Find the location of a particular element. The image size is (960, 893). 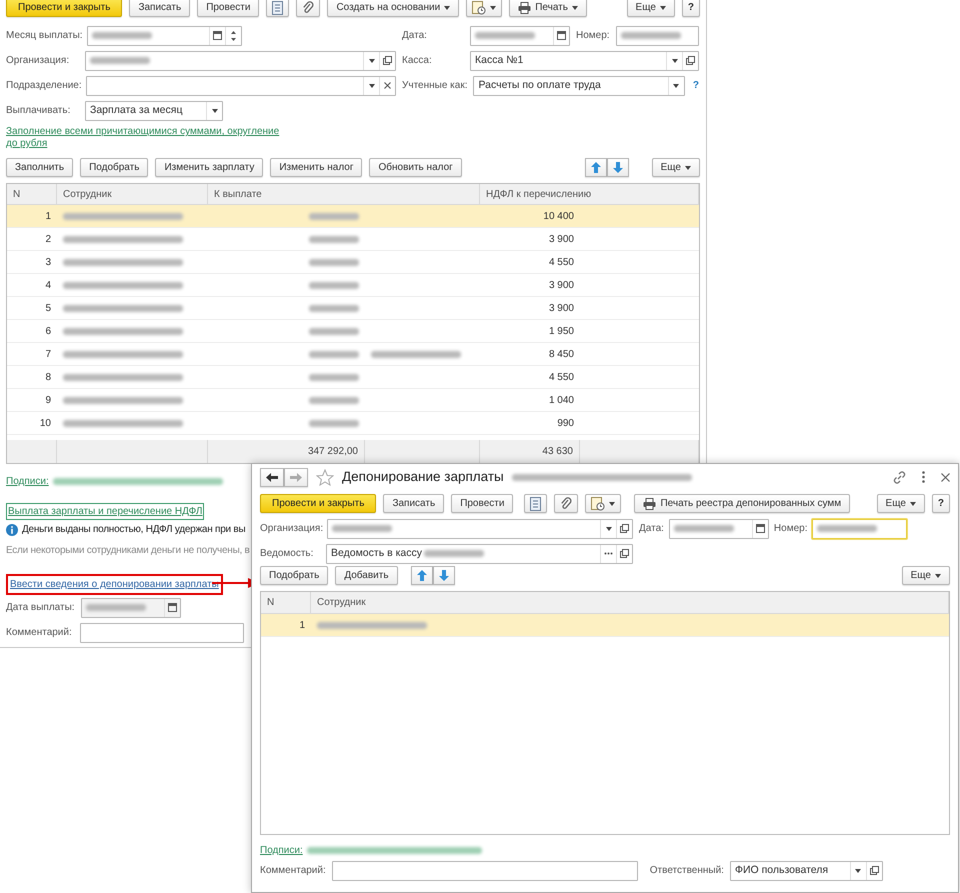

field-label: Дата: is located at coordinates (415, 36).